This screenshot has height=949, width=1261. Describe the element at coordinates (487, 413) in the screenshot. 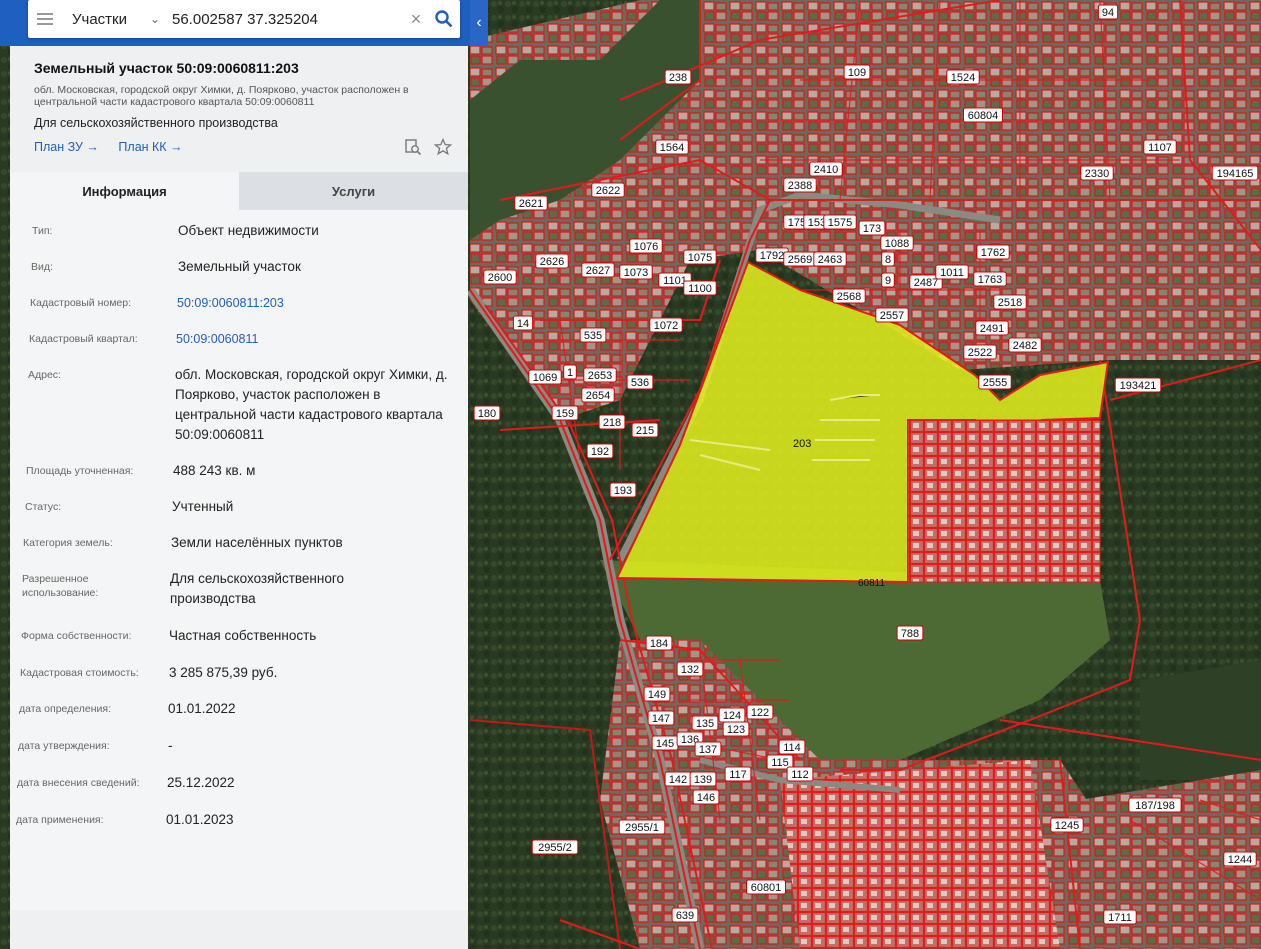

I see `parcel-number-label: 180` at that location.